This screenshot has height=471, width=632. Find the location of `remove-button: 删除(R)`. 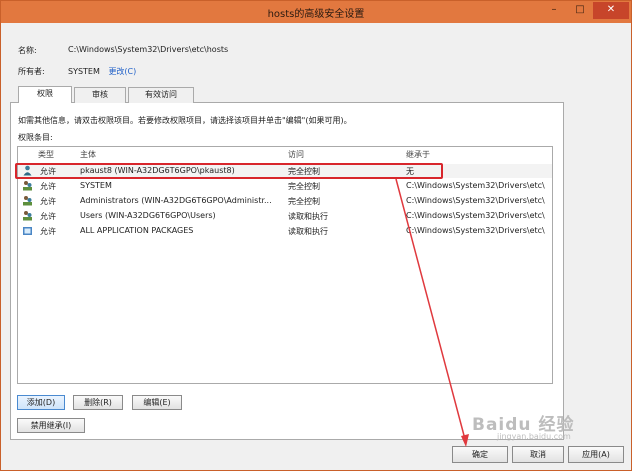

remove-button: 删除(R) is located at coordinates (98, 402).